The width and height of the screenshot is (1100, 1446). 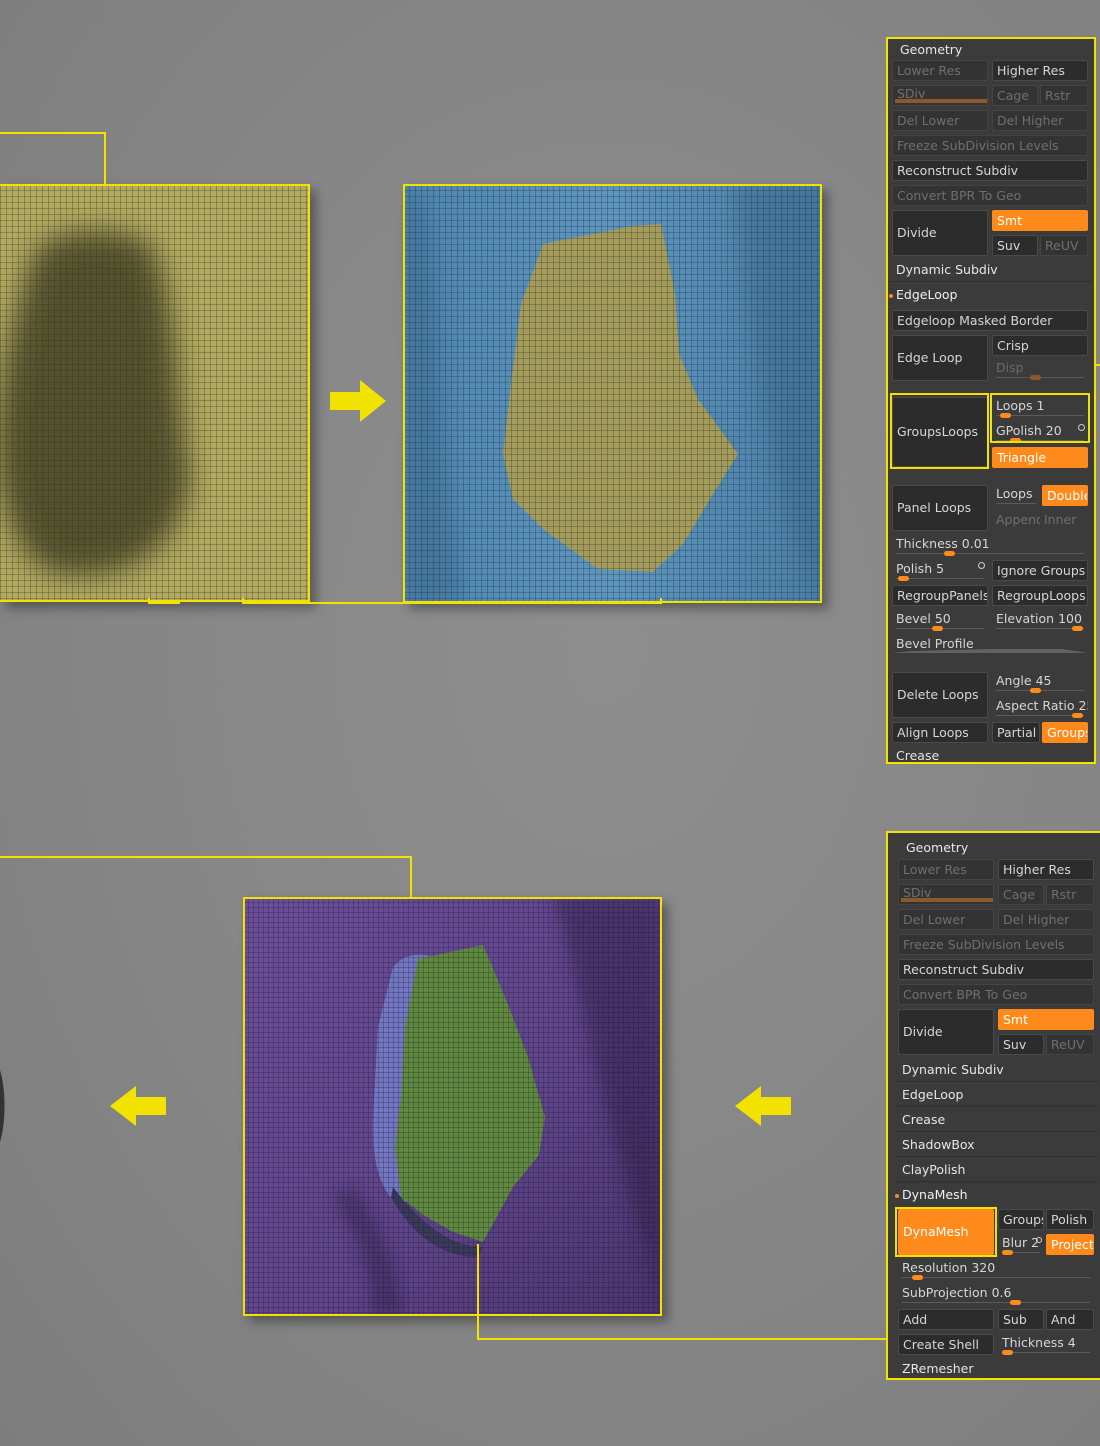 What do you see at coordinates (940, 570) in the screenshot?
I see `polish-slider: Polish 5` at bounding box center [940, 570].